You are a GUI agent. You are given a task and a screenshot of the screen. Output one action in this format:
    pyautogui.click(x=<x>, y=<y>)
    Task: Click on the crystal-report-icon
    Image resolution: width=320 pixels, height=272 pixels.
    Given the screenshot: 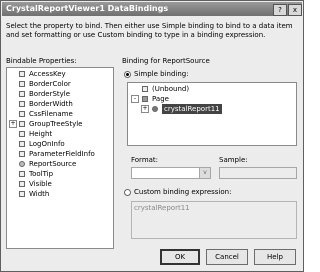 What is the action you would take?
    pyautogui.click(x=155, y=109)
    